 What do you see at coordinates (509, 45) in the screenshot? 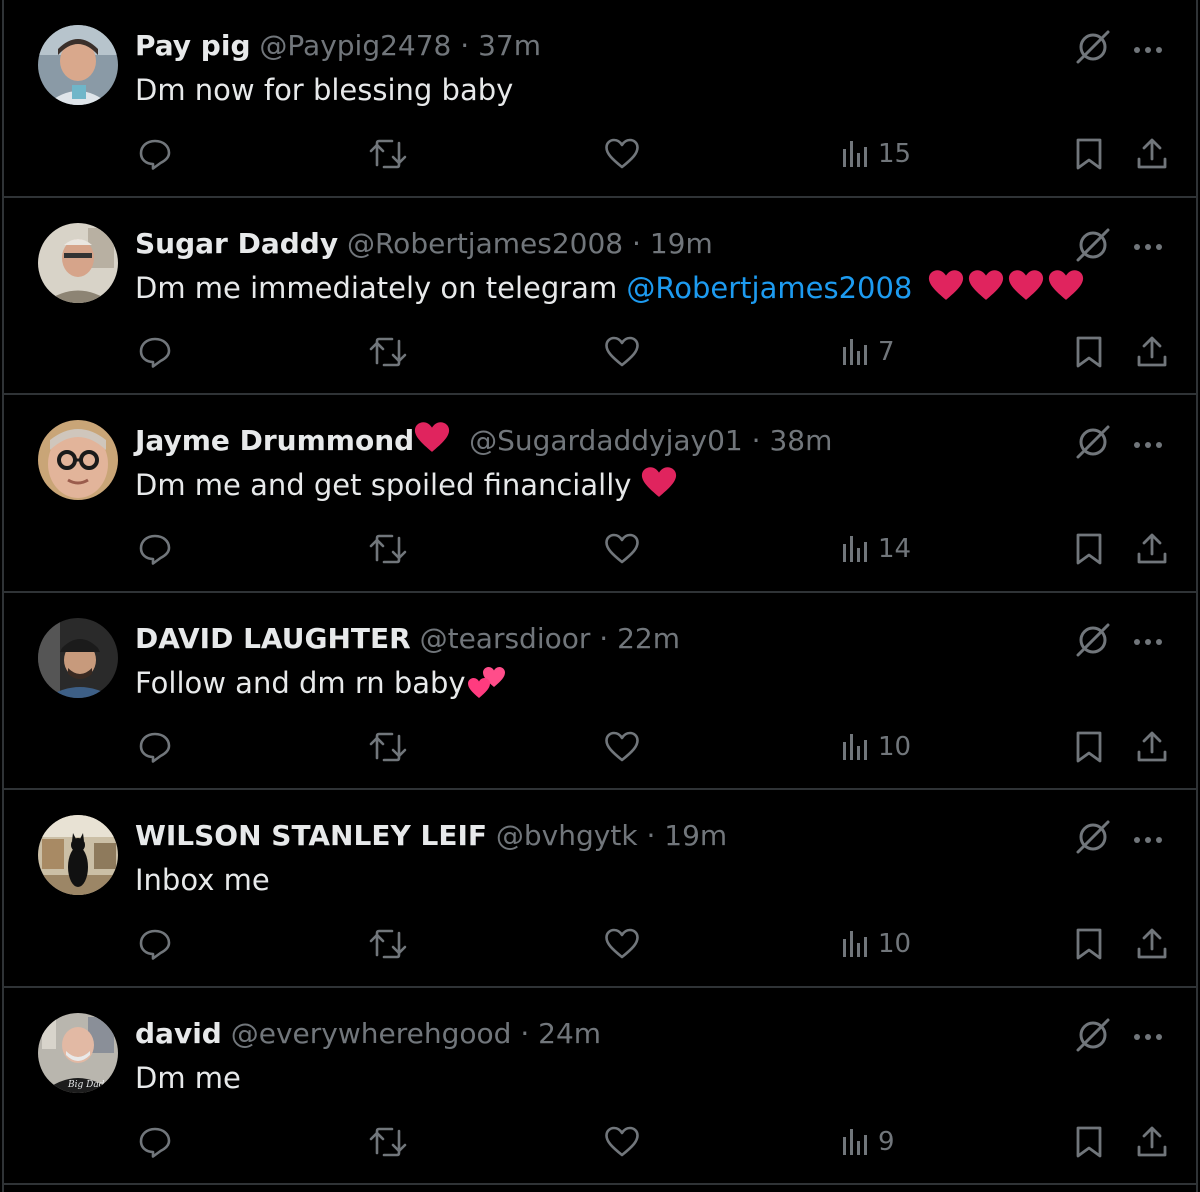
I see `timestamp: 37m` at bounding box center [509, 45].